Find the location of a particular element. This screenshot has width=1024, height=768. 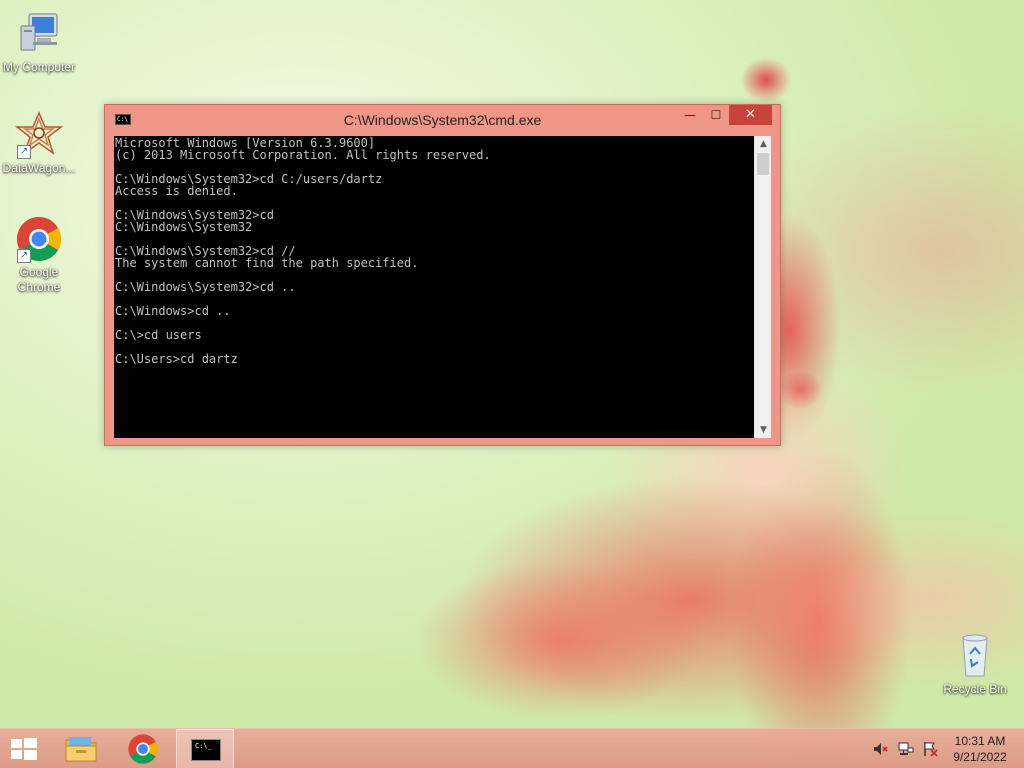

chrome-icon: ↗ is located at coordinates (39, 239).